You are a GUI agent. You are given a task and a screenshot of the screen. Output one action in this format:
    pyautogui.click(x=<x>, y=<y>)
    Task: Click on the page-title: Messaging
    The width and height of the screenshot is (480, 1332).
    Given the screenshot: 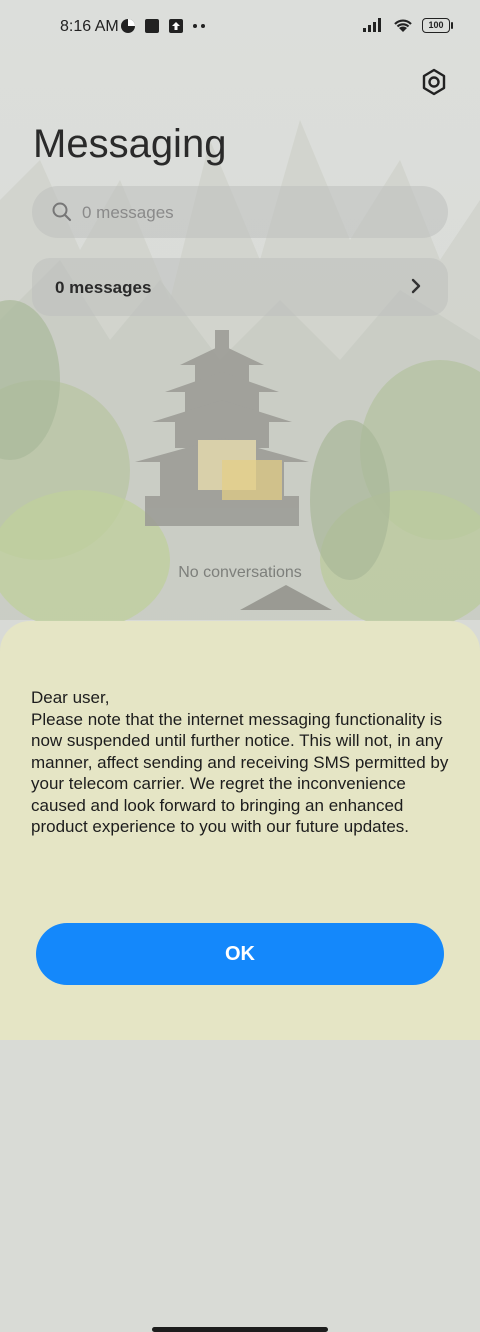 What is the action you would take?
    pyautogui.click(x=130, y=144)
    